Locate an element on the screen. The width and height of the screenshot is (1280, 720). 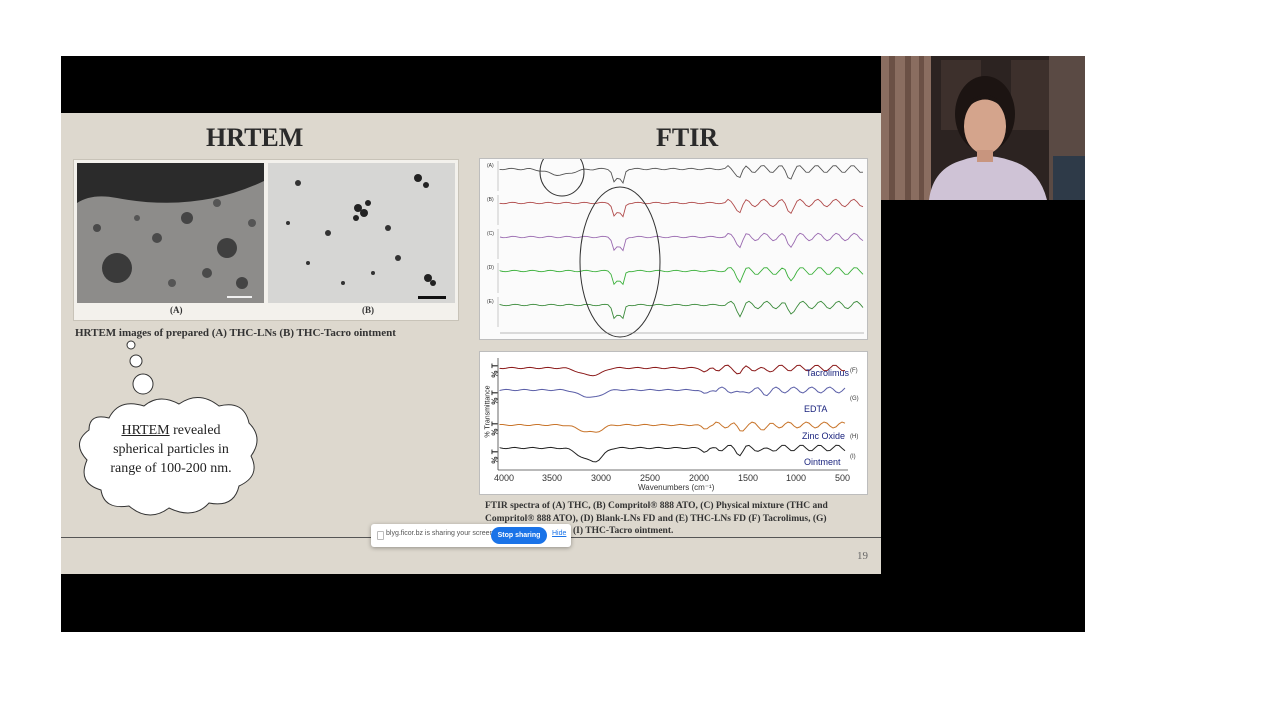
x-tick-3000: 3000 is located at coordinates (601, 478).